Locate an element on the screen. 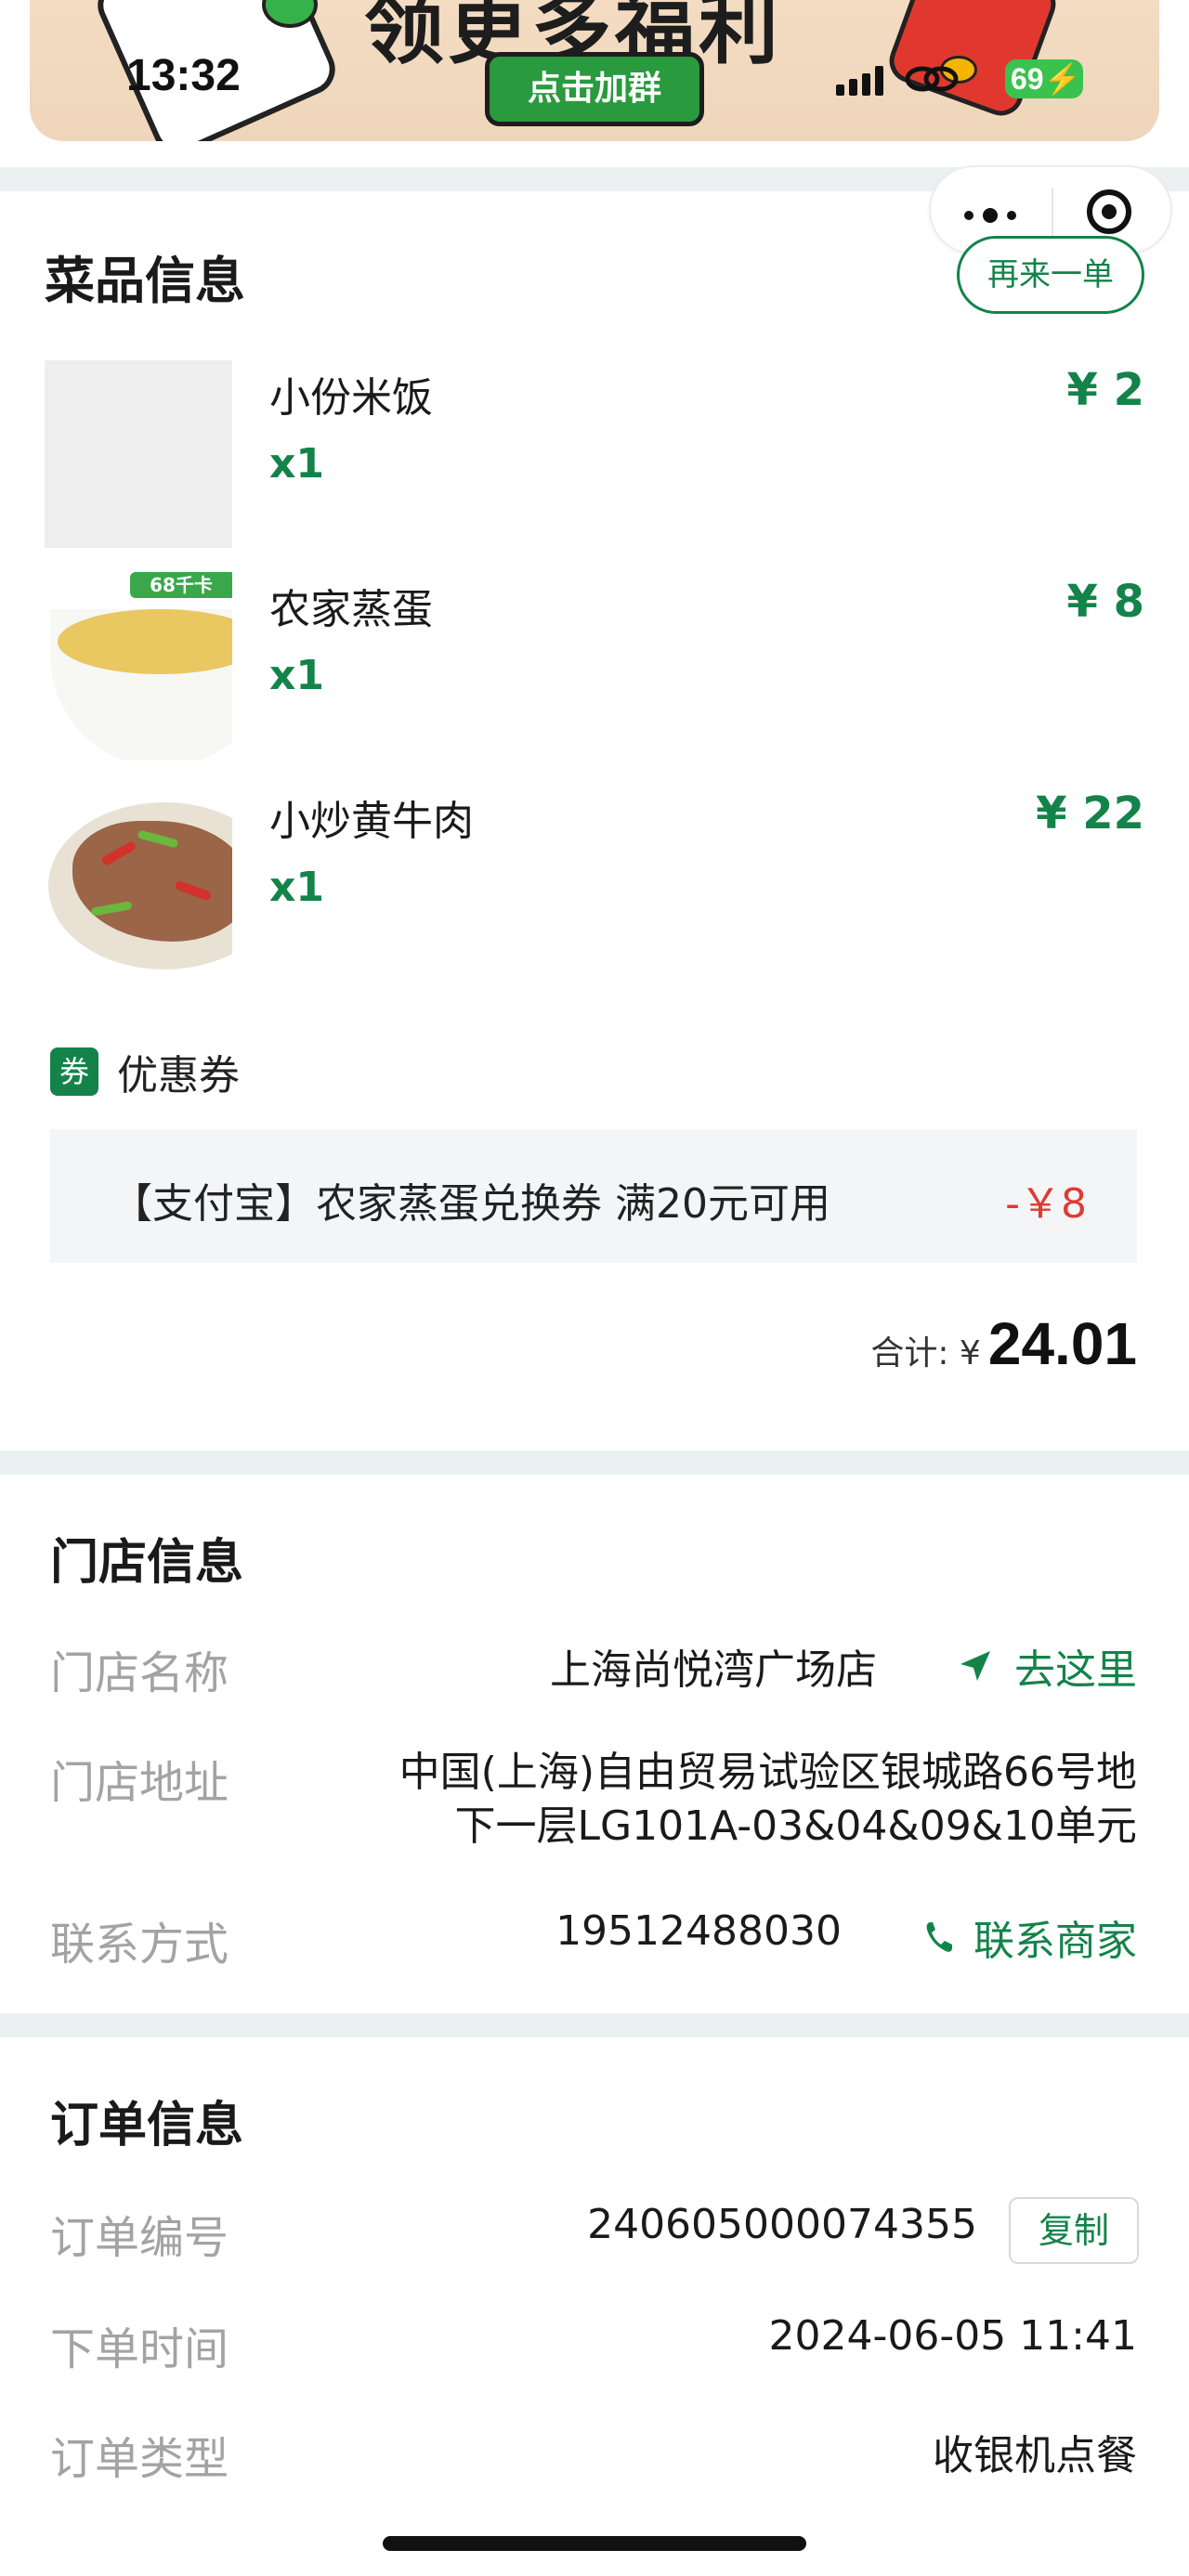 The image size is (1189, 2576). order-title: 订单信息 is located at coordinates (147, 2125).